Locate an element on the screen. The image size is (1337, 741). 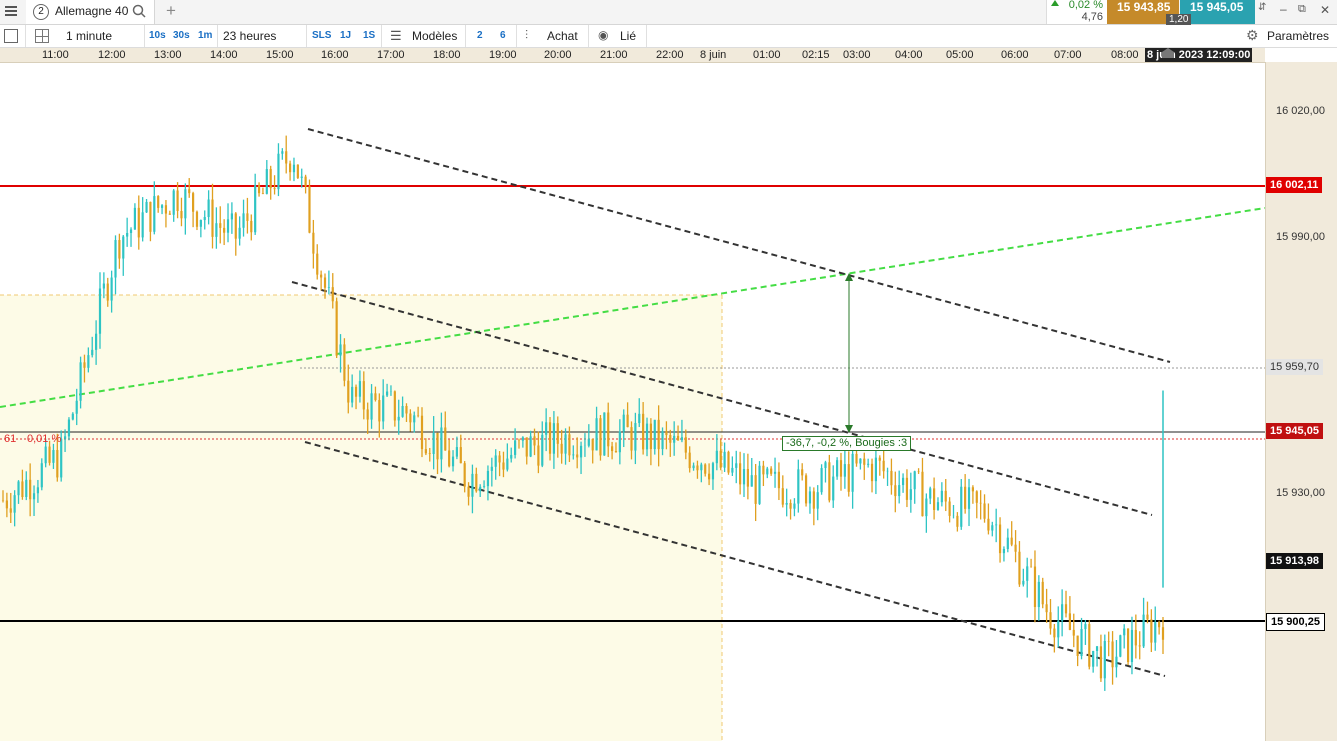
buy-button: Achat is located at coordinates (562, 36).